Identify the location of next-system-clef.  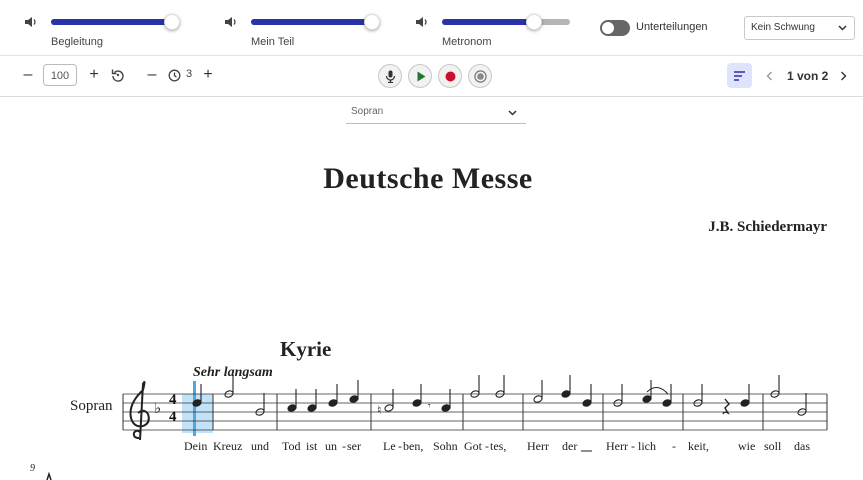
(49, 475).